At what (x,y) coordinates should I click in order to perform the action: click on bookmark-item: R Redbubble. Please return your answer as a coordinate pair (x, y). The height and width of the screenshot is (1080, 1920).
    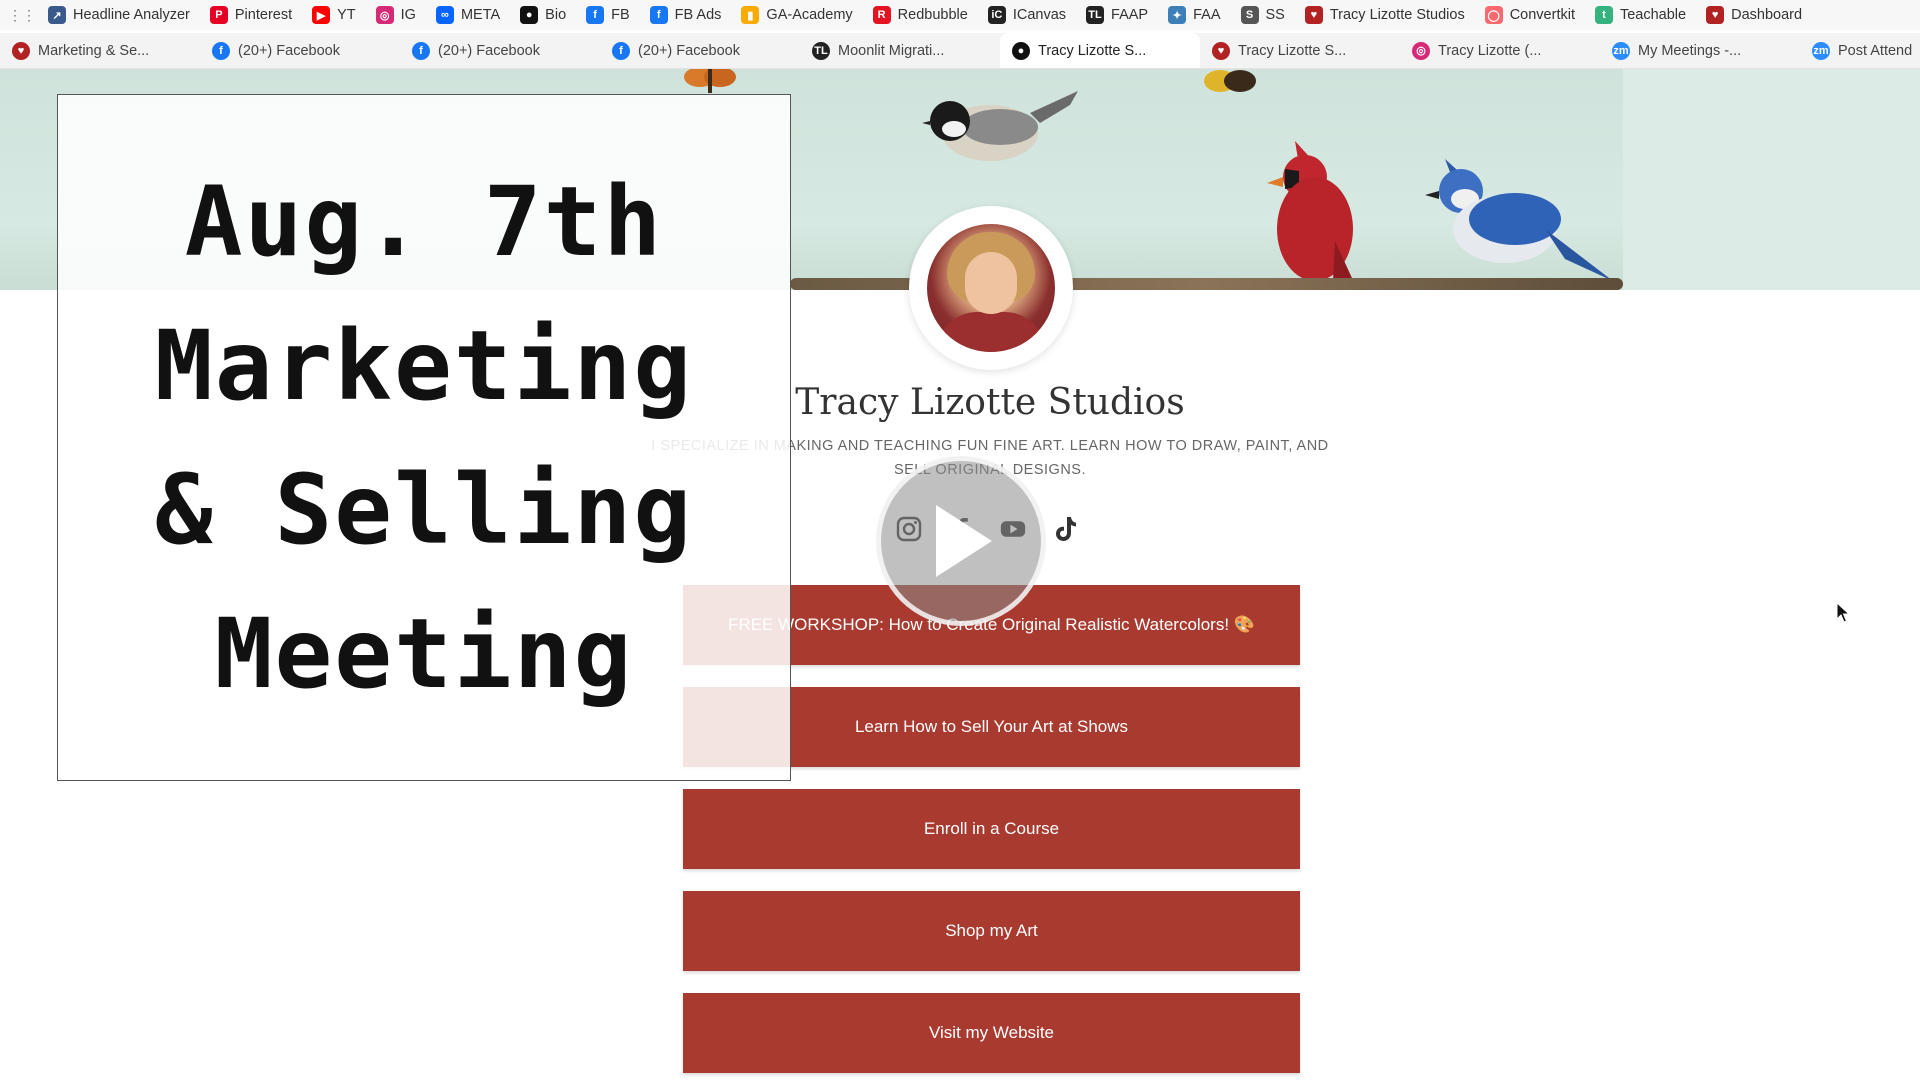
    Looking at the image, I should click on (920, 15).